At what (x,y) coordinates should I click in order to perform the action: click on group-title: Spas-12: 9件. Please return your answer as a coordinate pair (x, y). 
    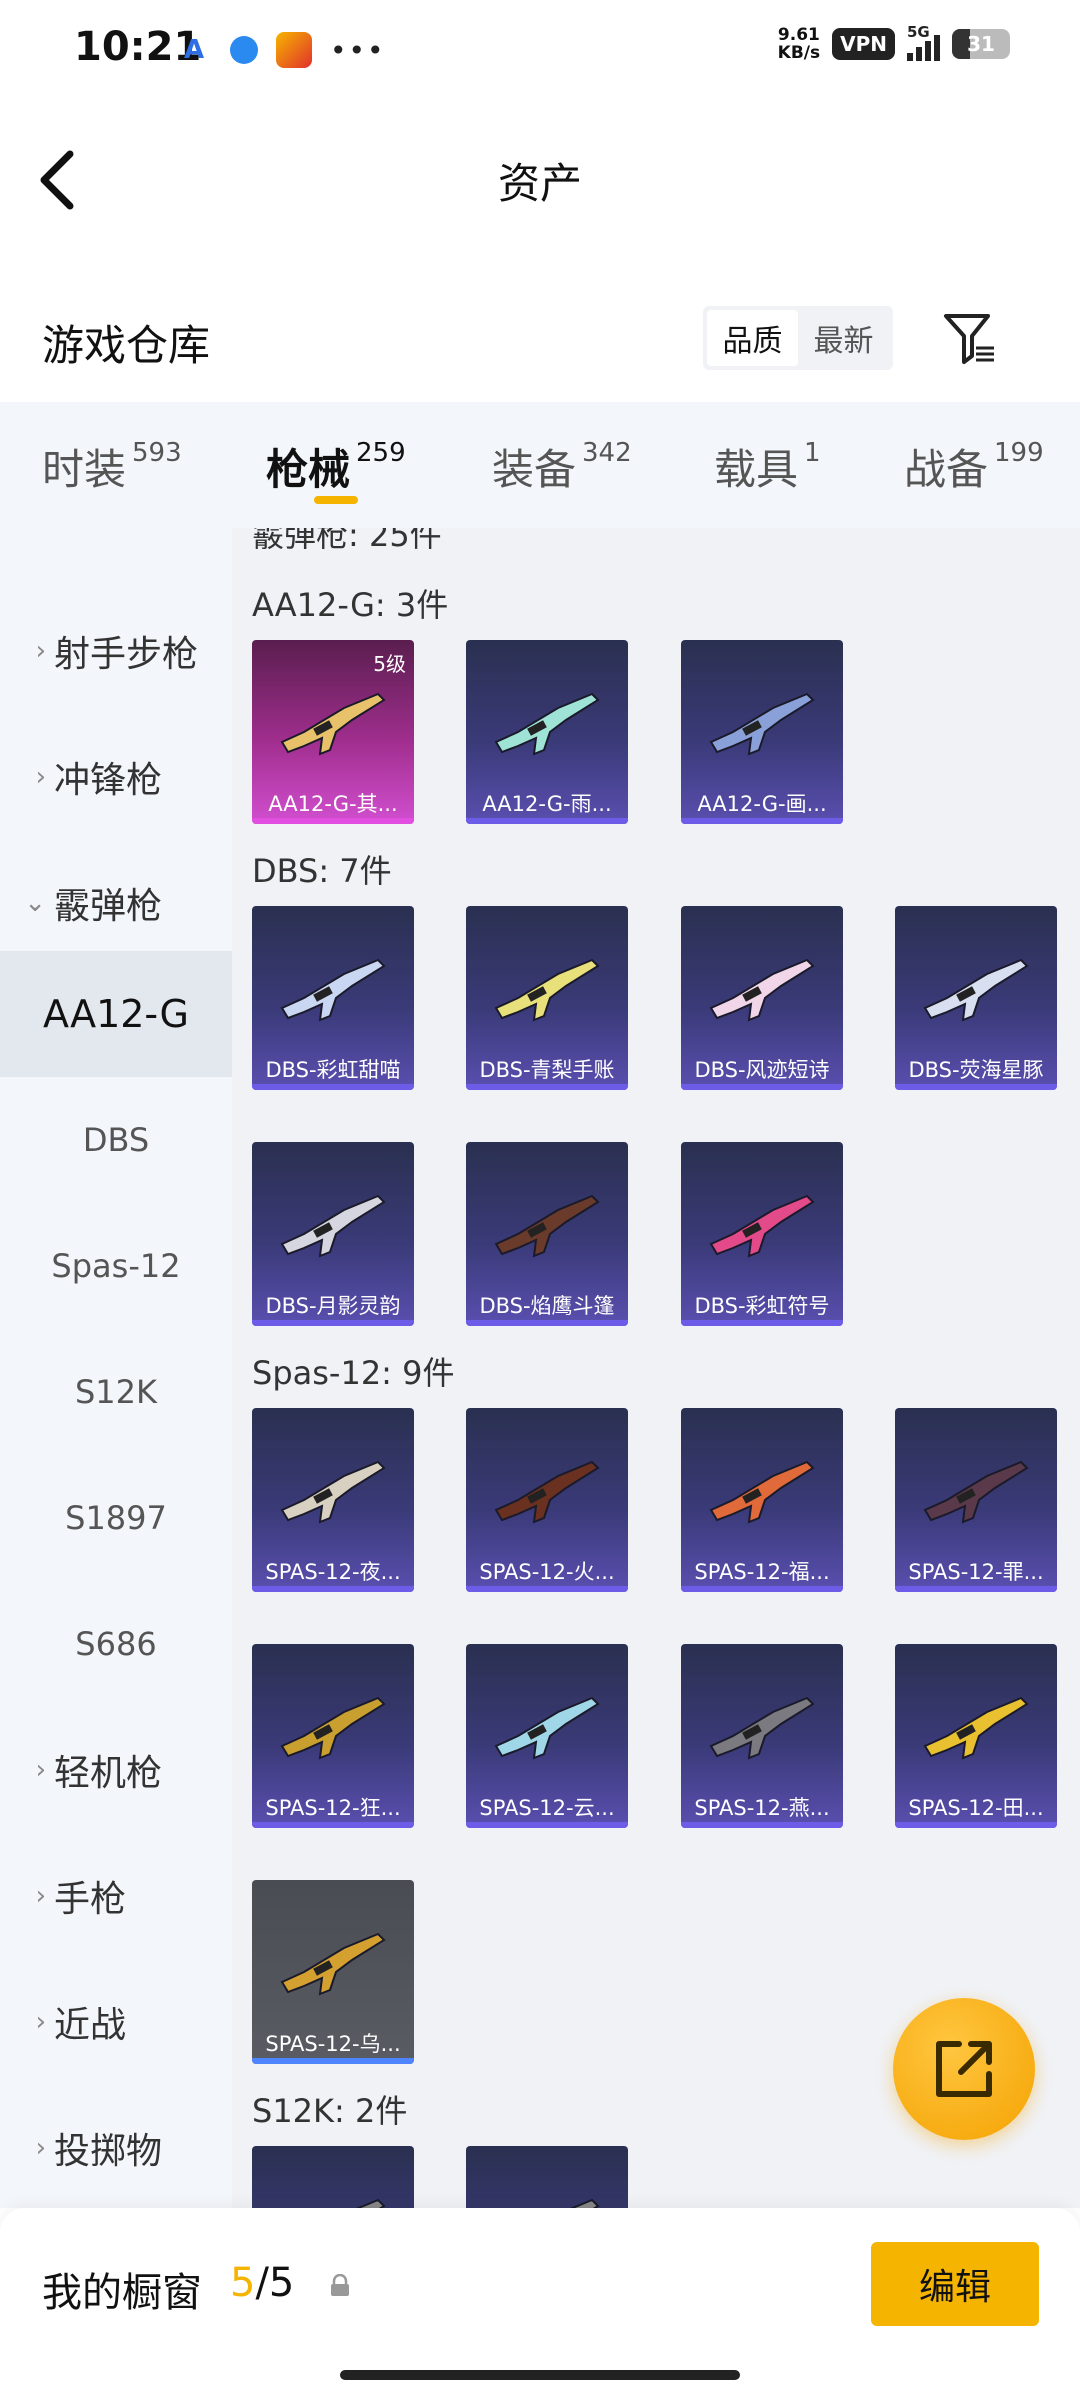
    Looking at the image, I should click on (353, 1373).